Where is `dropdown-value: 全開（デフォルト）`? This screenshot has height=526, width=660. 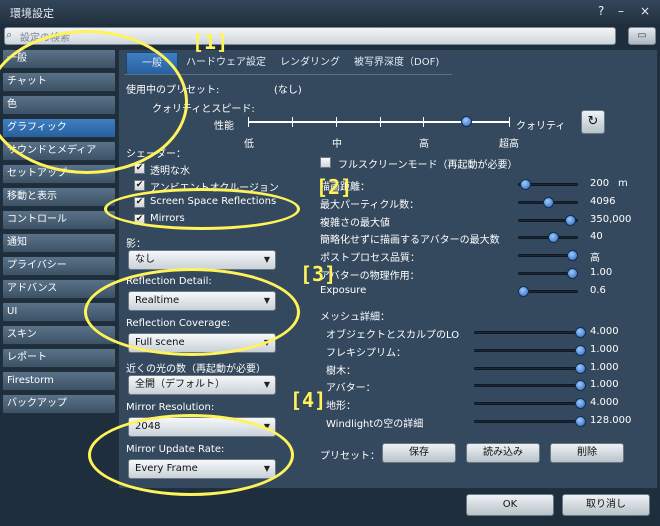
dropdown-value: 全開（デフォルト） is located at coordinates (180, 384).